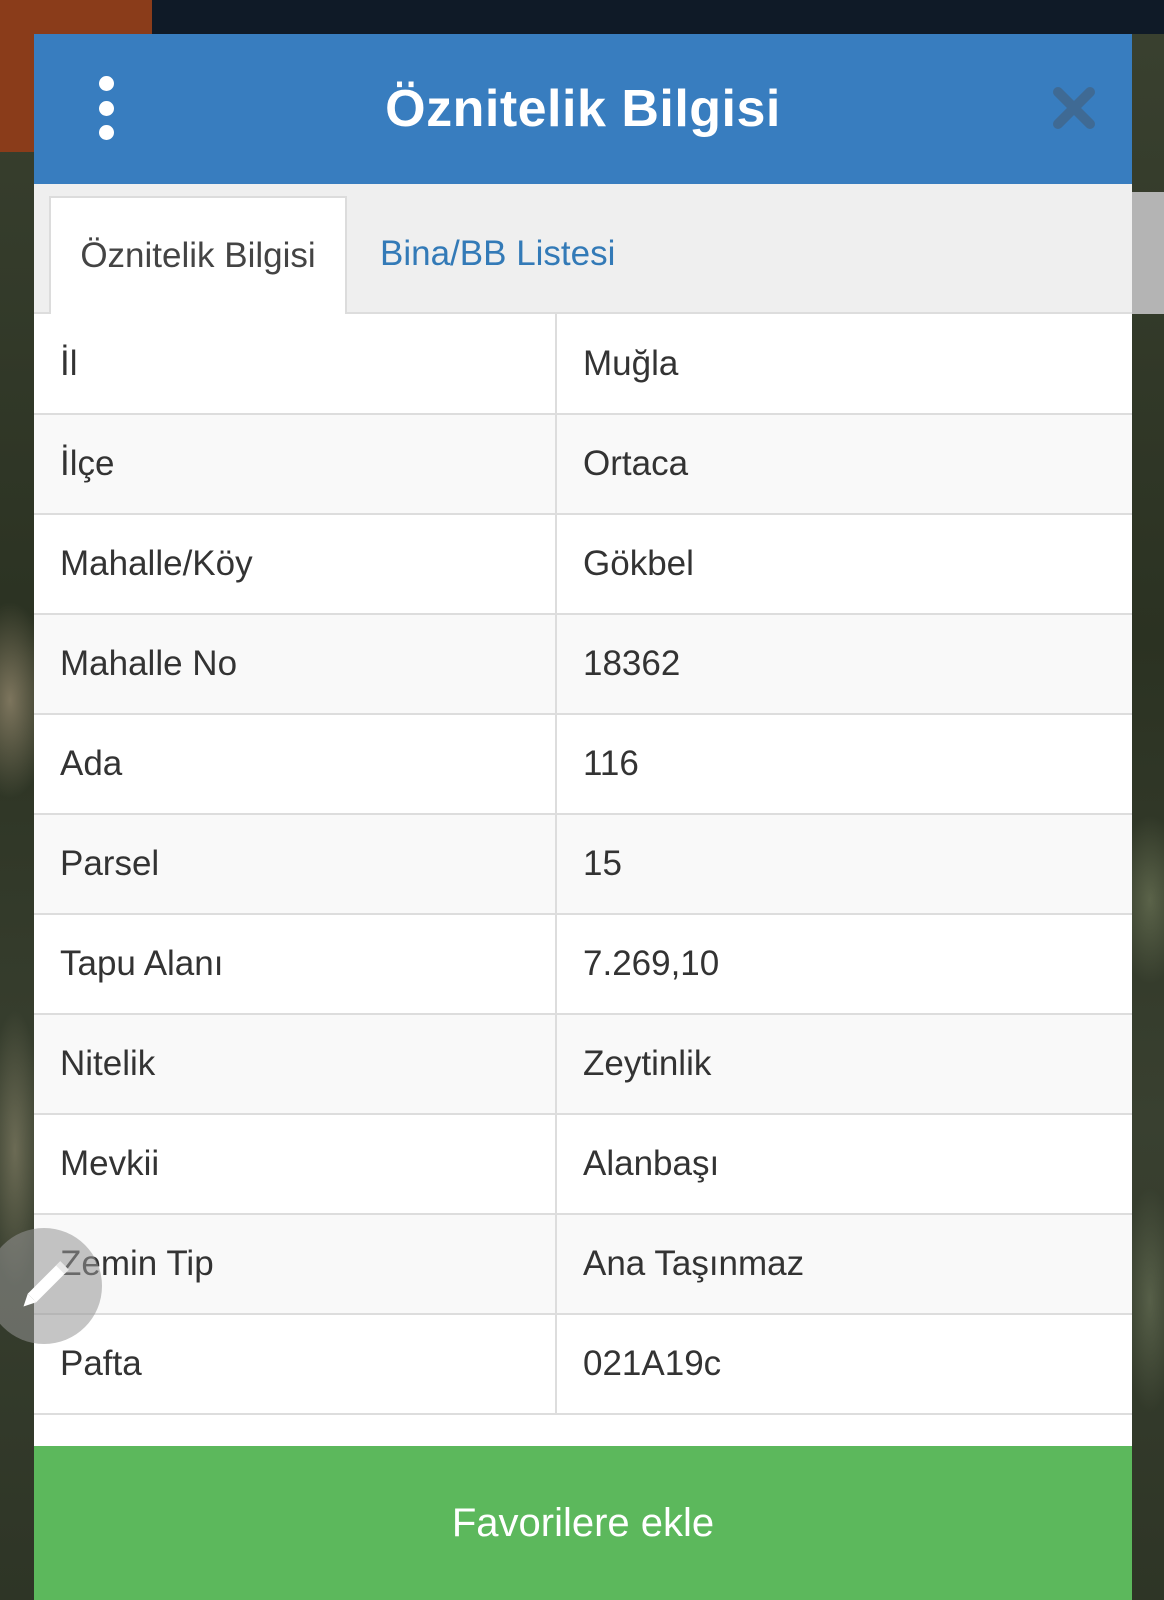  Describe the element at coordinates (295, 864) in the screenshot. I see `attribute-key: Parsel` at that location.